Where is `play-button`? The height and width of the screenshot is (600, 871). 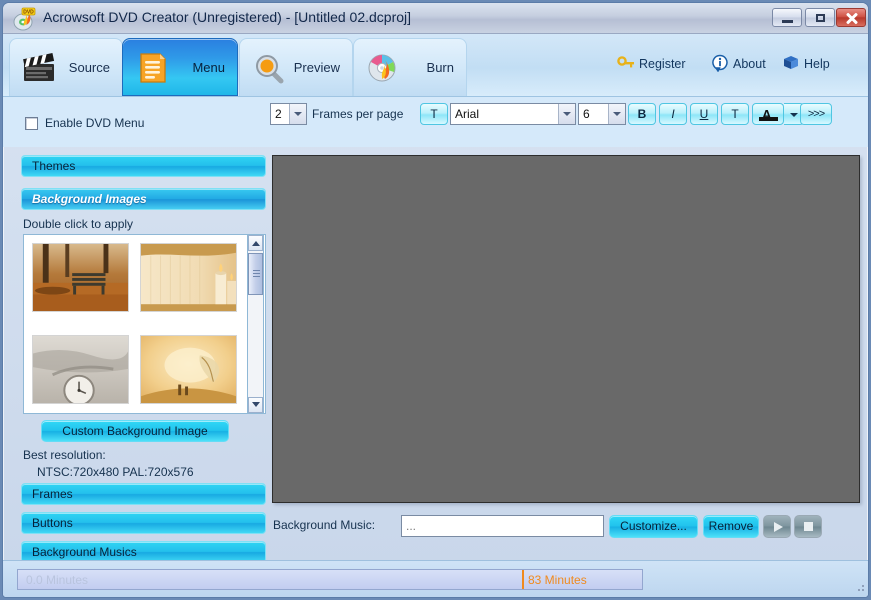 play-button is located at coordinates (777, 526).